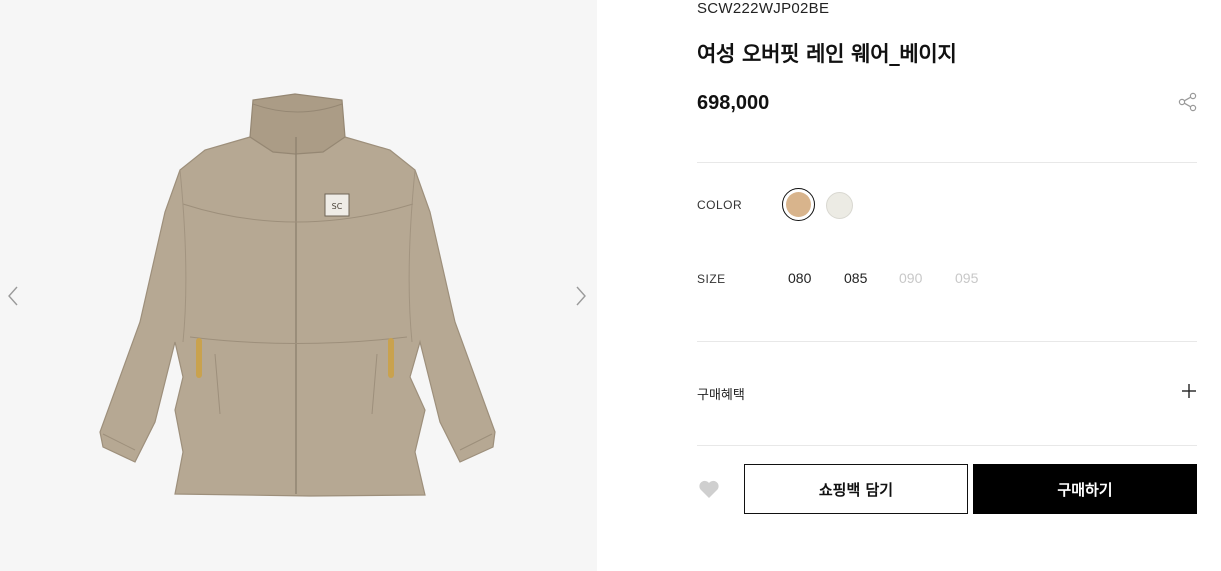 The image size is (1221, 571). Describe the element at coordinates (967, 278) in the screenshot. I see `size-option-095: 095` at that location.